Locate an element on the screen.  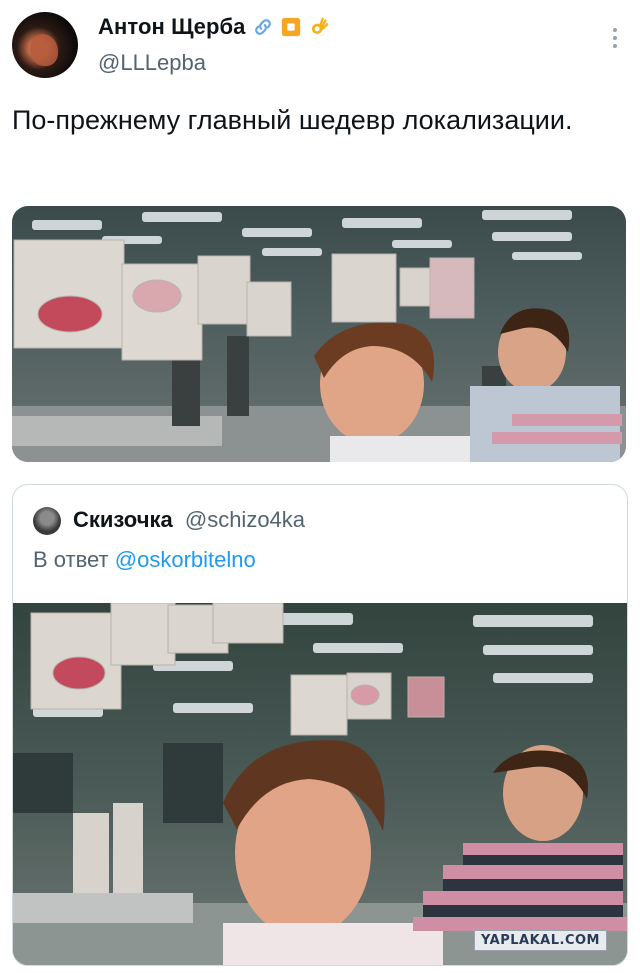
orange-square-icon is located at coordinates (290, 27).